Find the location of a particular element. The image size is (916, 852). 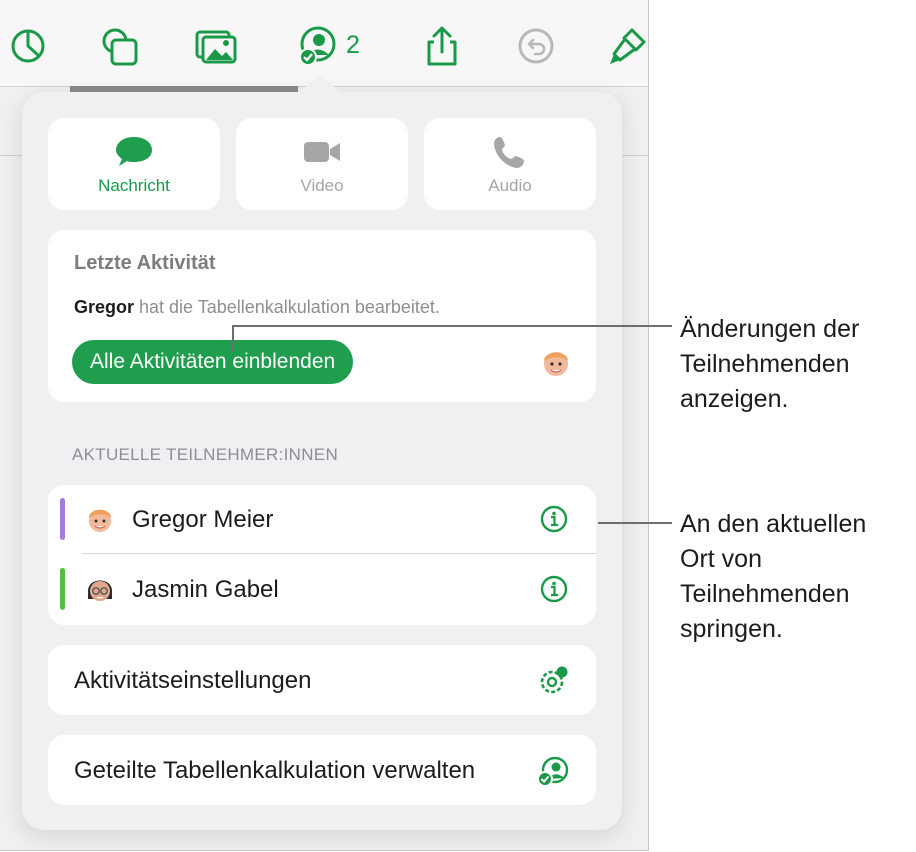

callout-text: An den aktuellen is located at coordinates (773, 524).